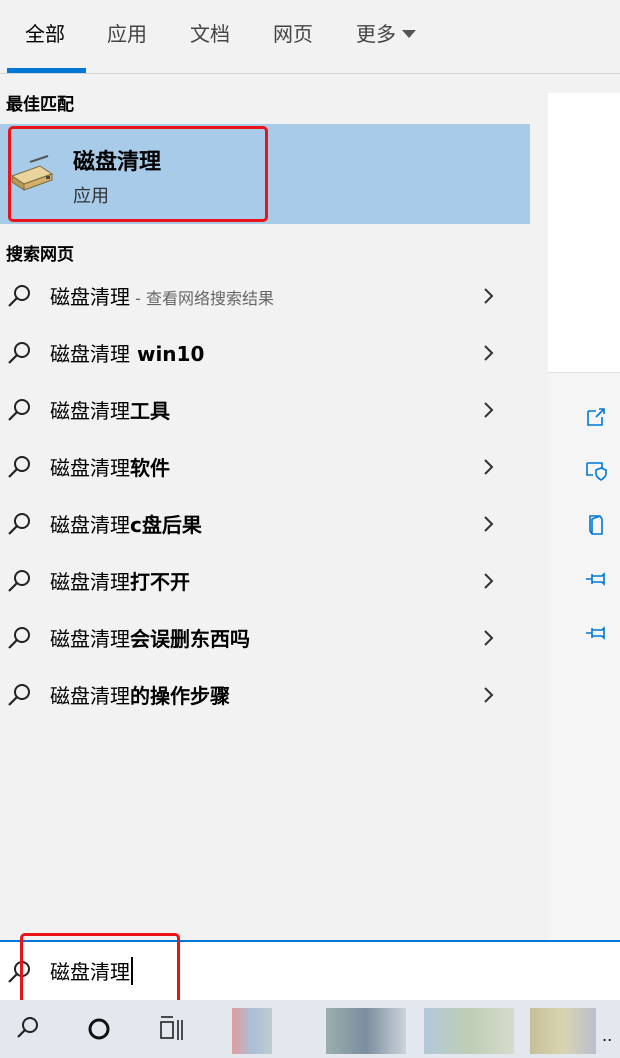 This screenshot has height=1058, width=620. I want to click on result-suggestion: 软件, so click(150, 468).